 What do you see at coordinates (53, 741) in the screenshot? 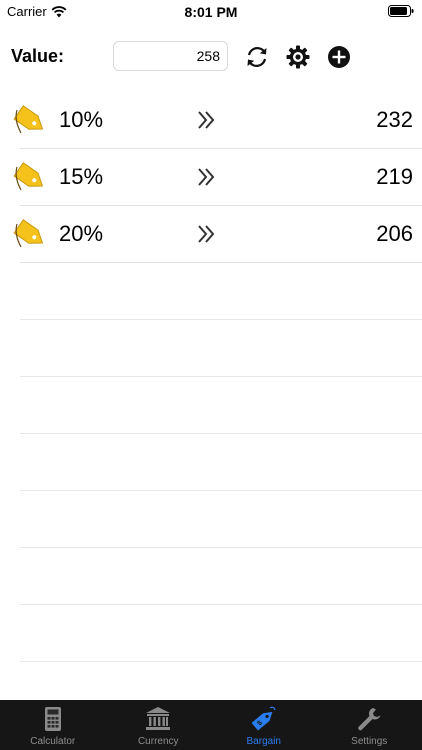
I see `tab-label: Calculator` at bounding box center [53, 741].